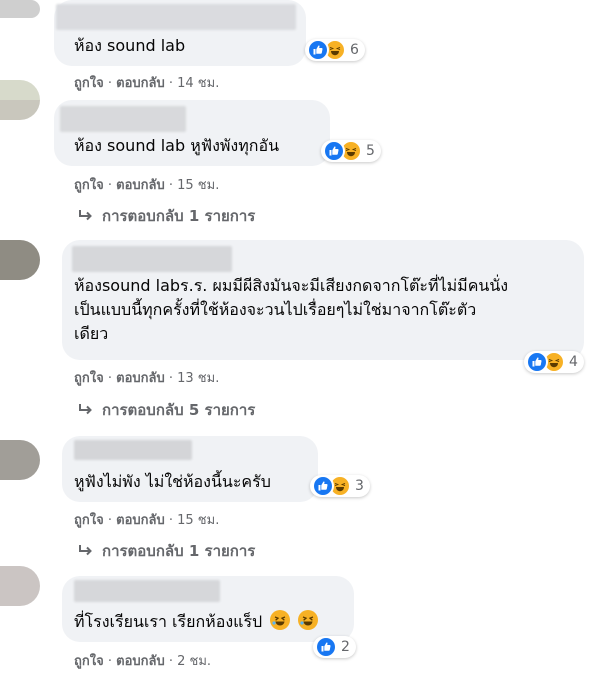 This screenshot has width=607, height=676. Describe the element at coordinates (91, 333) in the screenshot. I see `comment-text-line: เดียว` at that location.